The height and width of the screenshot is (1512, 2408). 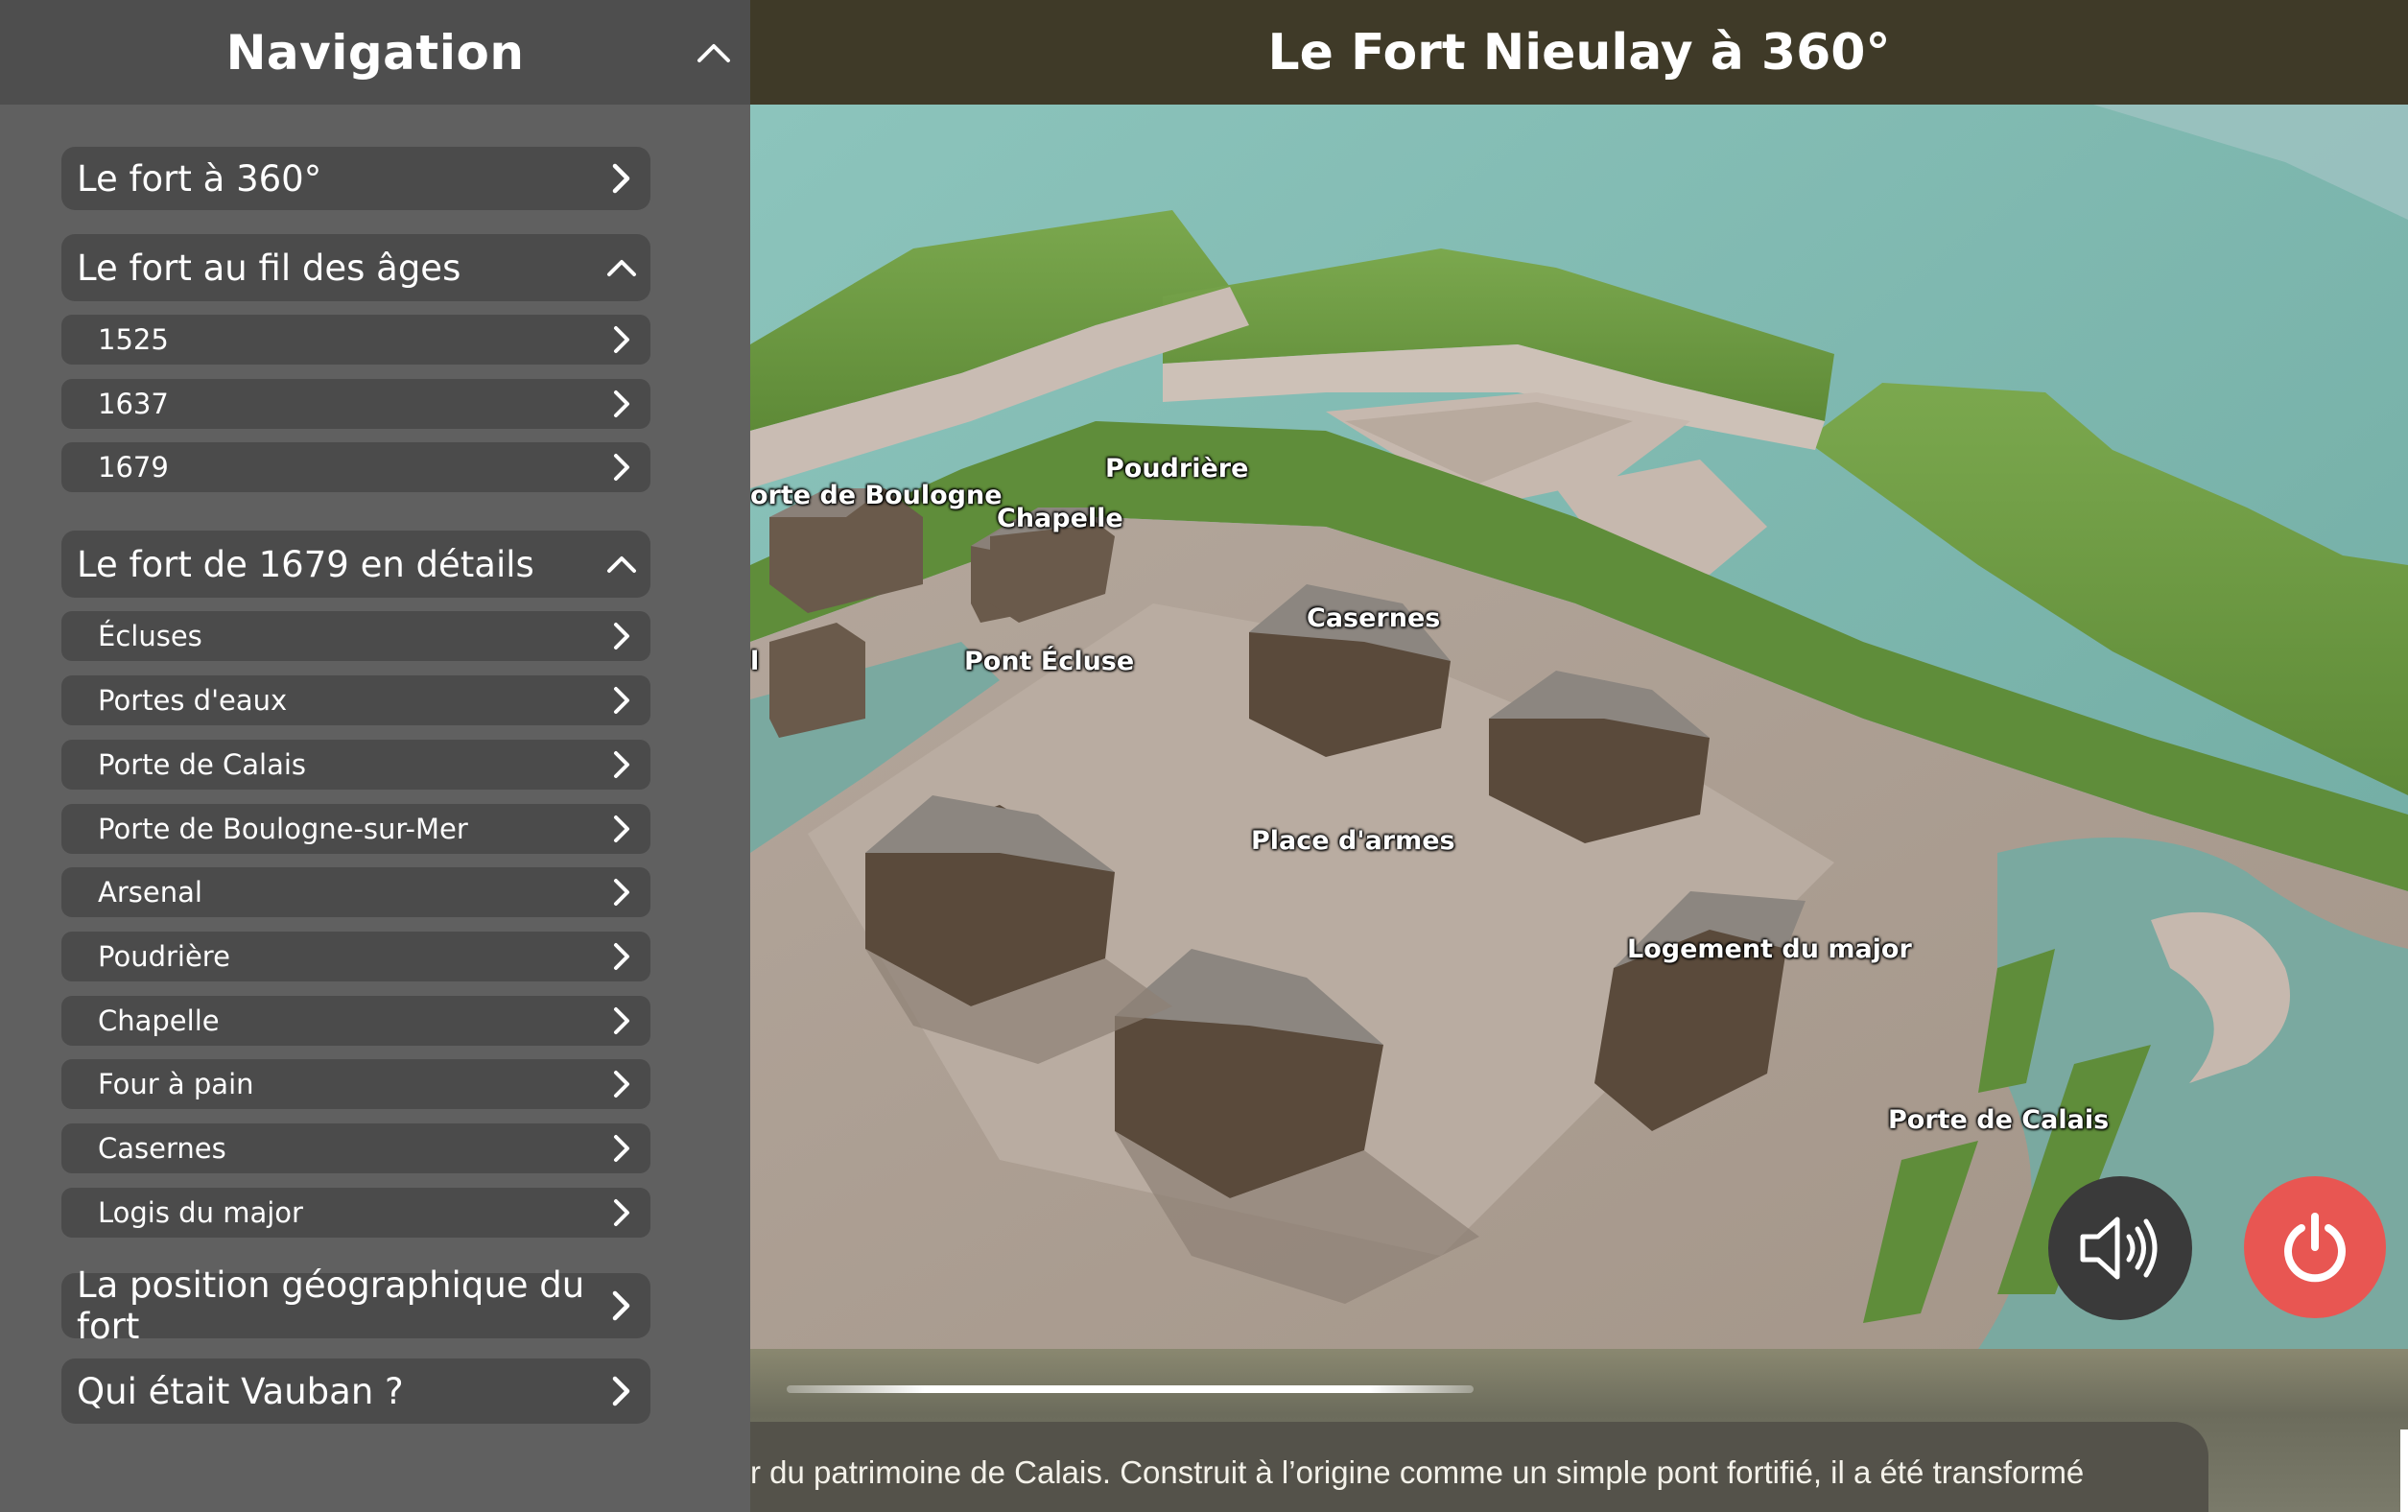 I want to click on top-bar: Le Fort Nieulay à 360°, so click(x=1579, y=52).